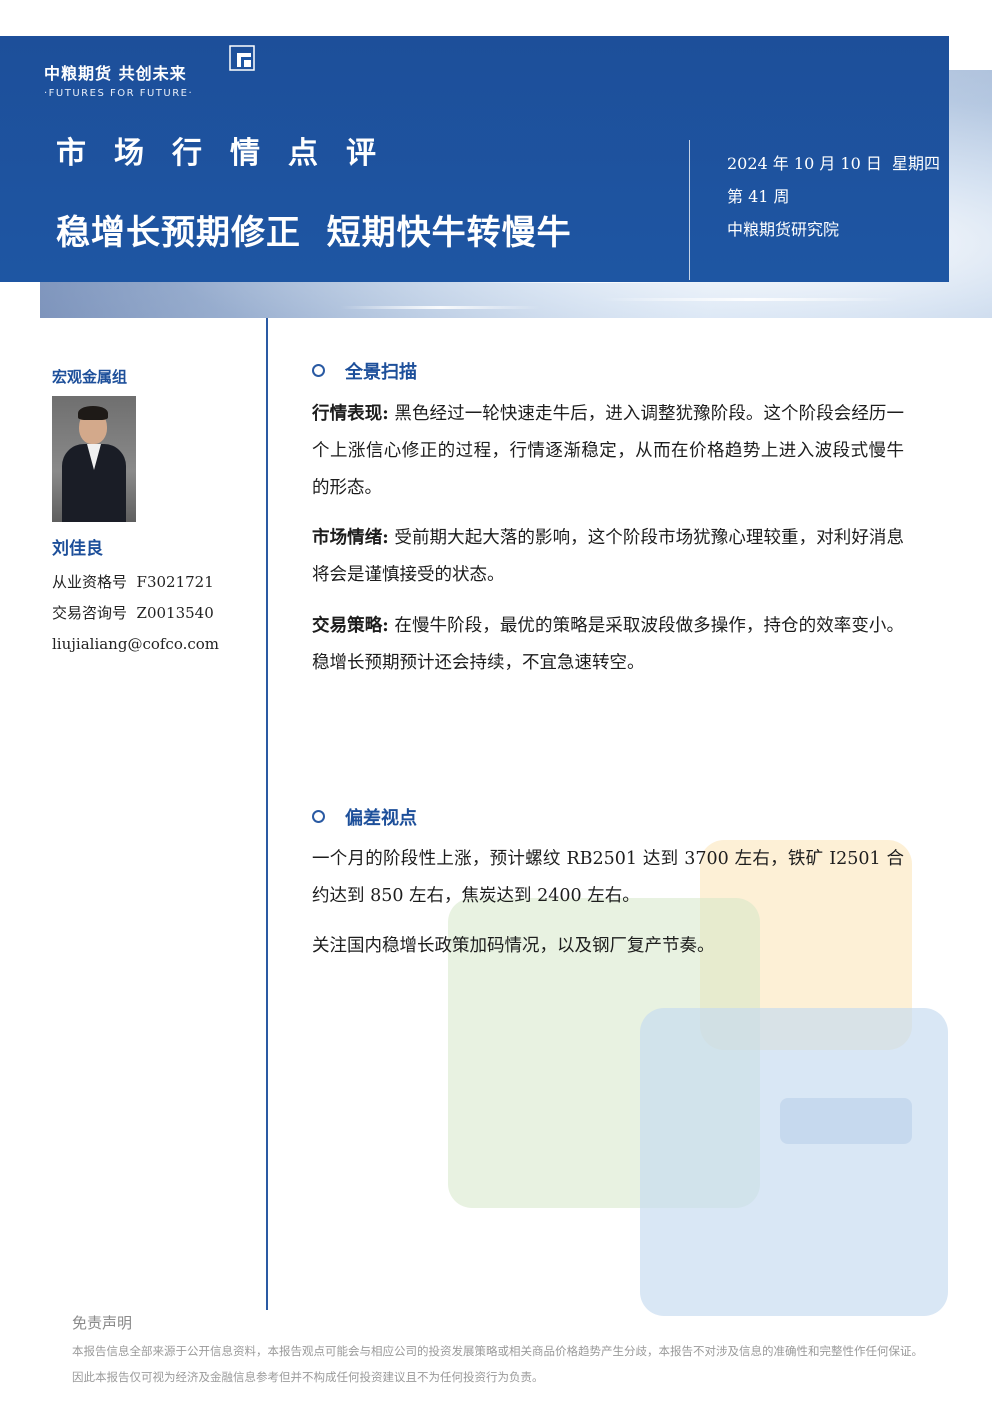 This screenshot has width=992, height=1403. Describe the element at coordinates (758, 196) in the screenshot. I see `report-week: 第 41 周` at that location.